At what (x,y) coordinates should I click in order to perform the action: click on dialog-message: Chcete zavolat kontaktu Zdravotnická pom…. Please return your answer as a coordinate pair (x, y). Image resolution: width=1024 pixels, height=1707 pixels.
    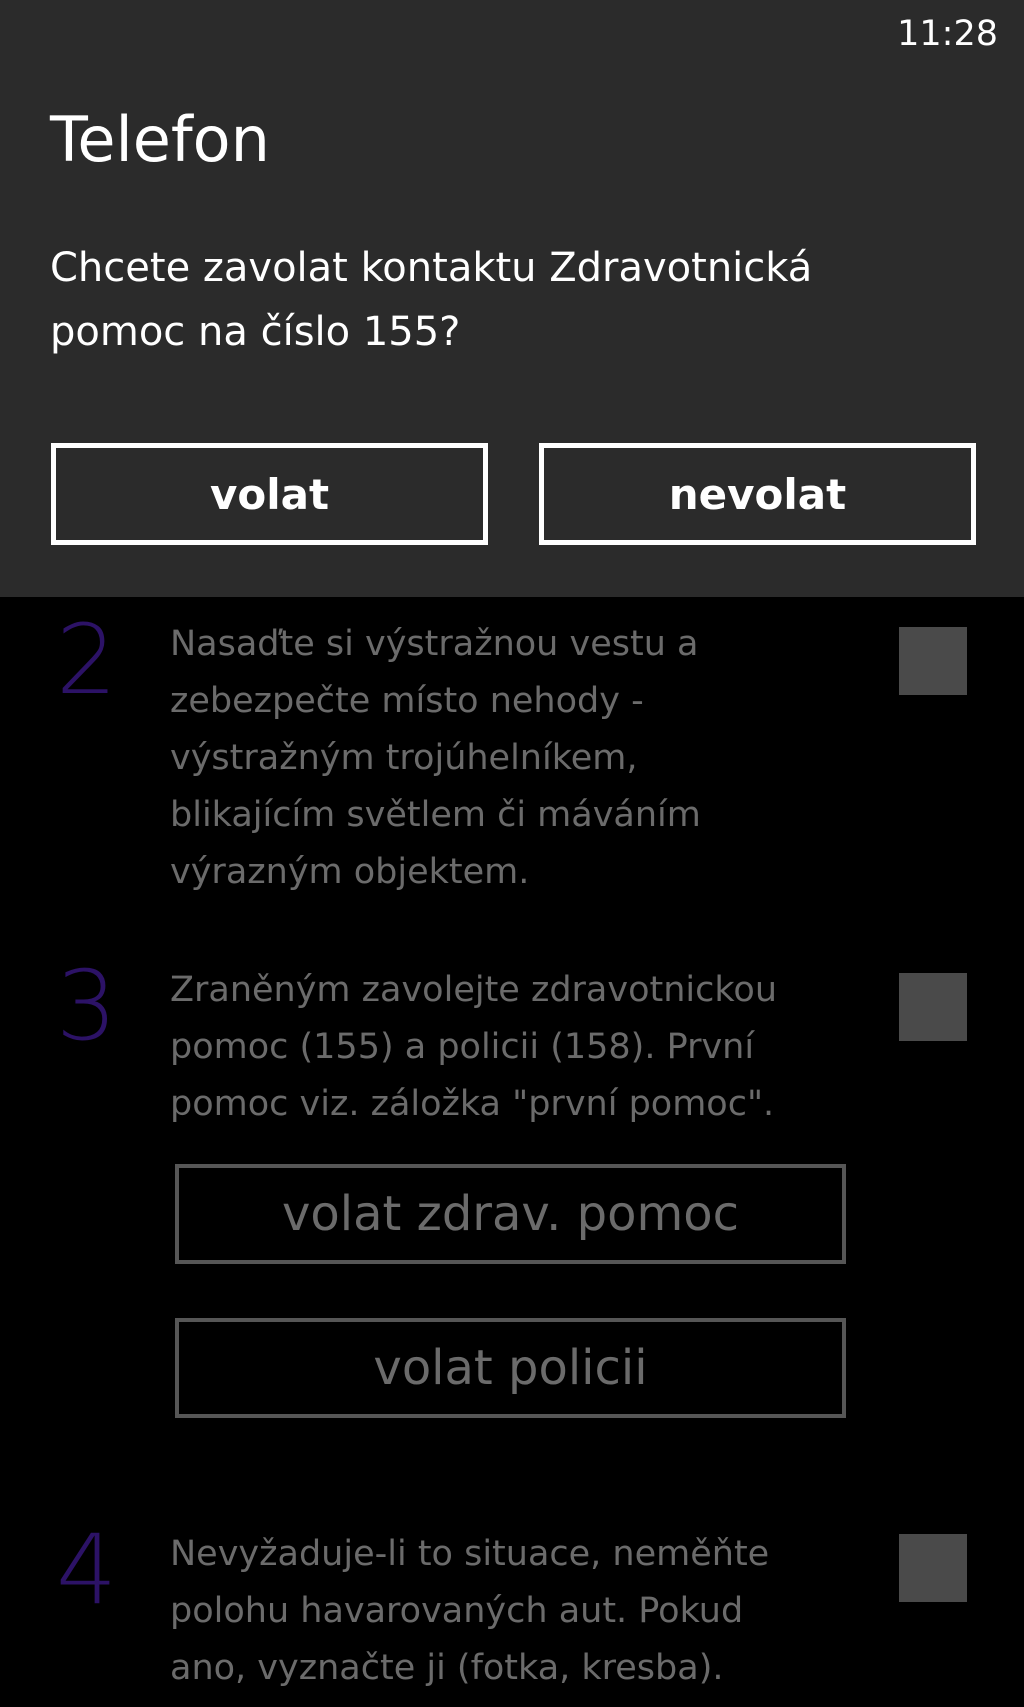
    Looking at the image, I should click on (431, 300).